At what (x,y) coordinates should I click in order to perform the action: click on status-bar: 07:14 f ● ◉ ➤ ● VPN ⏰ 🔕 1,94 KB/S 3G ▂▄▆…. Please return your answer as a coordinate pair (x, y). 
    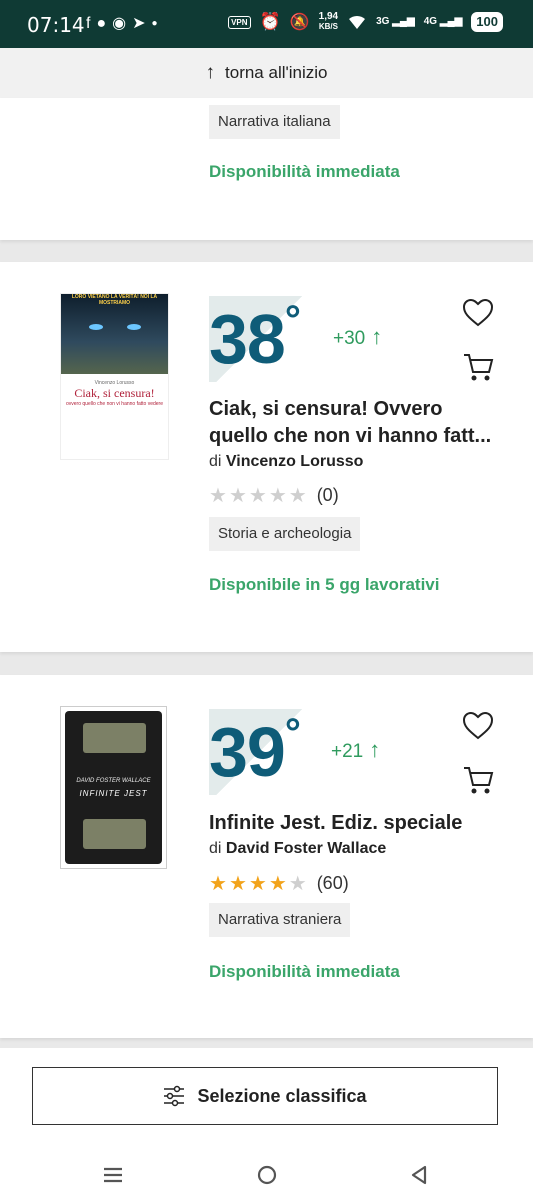
    Looking at the image, I should click on (266, 24).